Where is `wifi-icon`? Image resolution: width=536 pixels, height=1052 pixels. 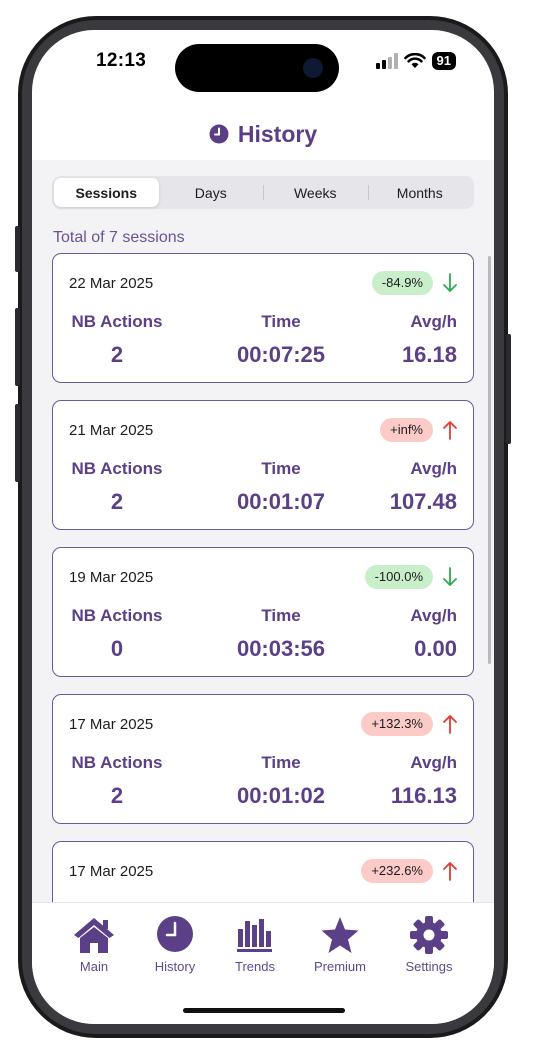 wifi-icon is located at coordinates (414, 60).